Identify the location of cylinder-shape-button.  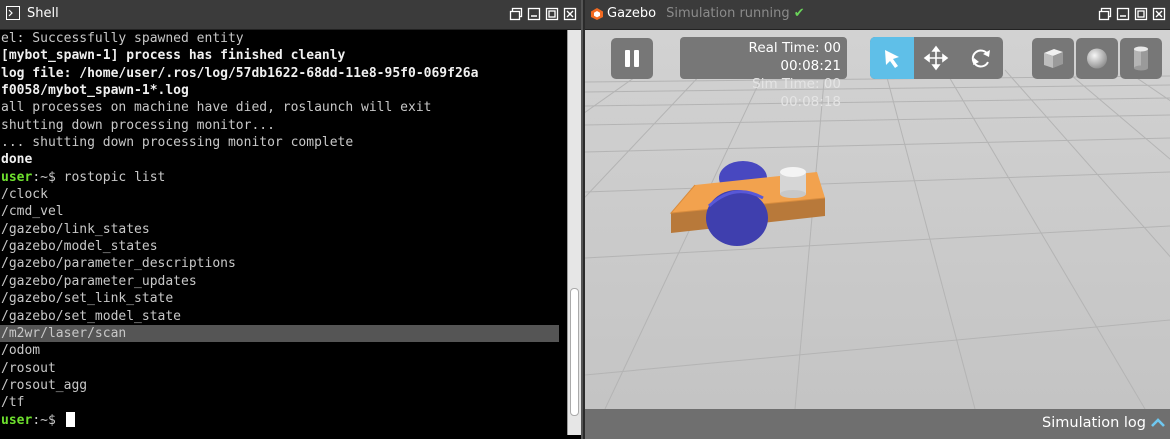
(1141, 58).